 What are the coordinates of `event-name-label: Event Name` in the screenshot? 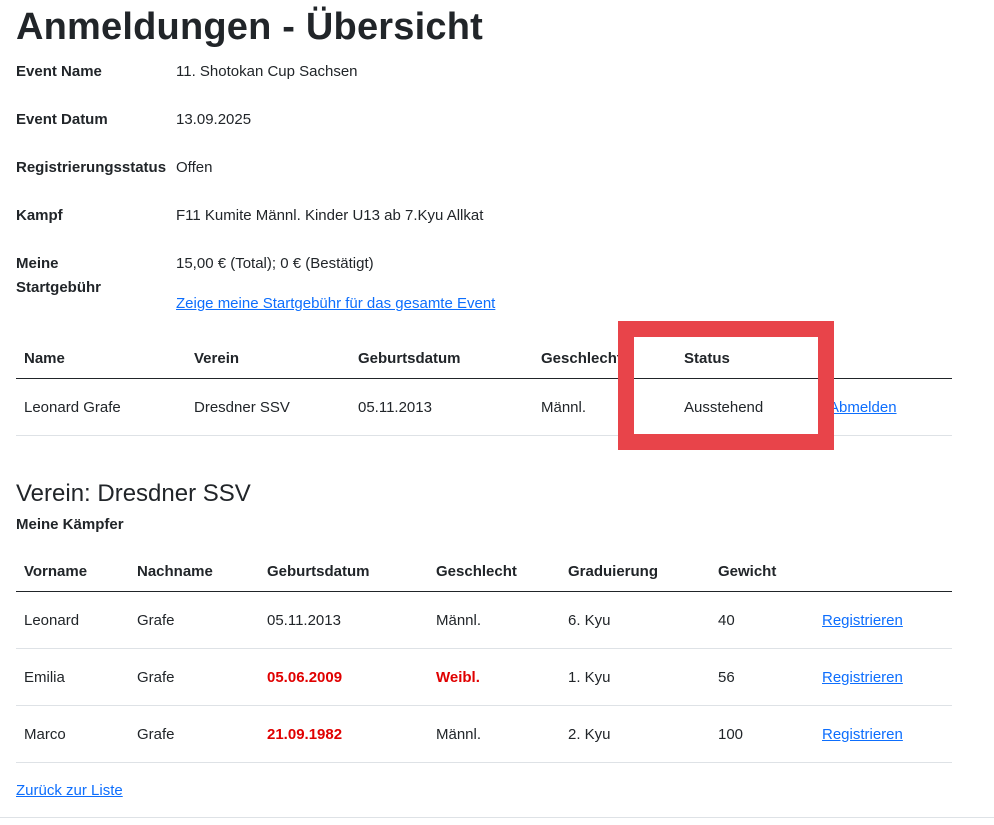 It's located at (59, 71).